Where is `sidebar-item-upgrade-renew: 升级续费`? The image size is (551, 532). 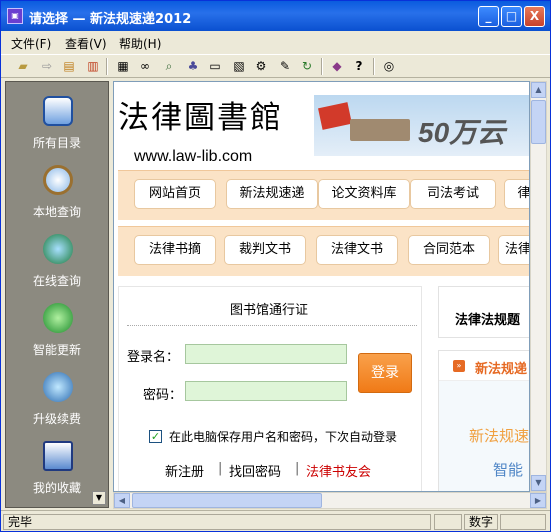 sidebar-item-upgrade-renew: 升级续费 is located at coordinates (57, 400).